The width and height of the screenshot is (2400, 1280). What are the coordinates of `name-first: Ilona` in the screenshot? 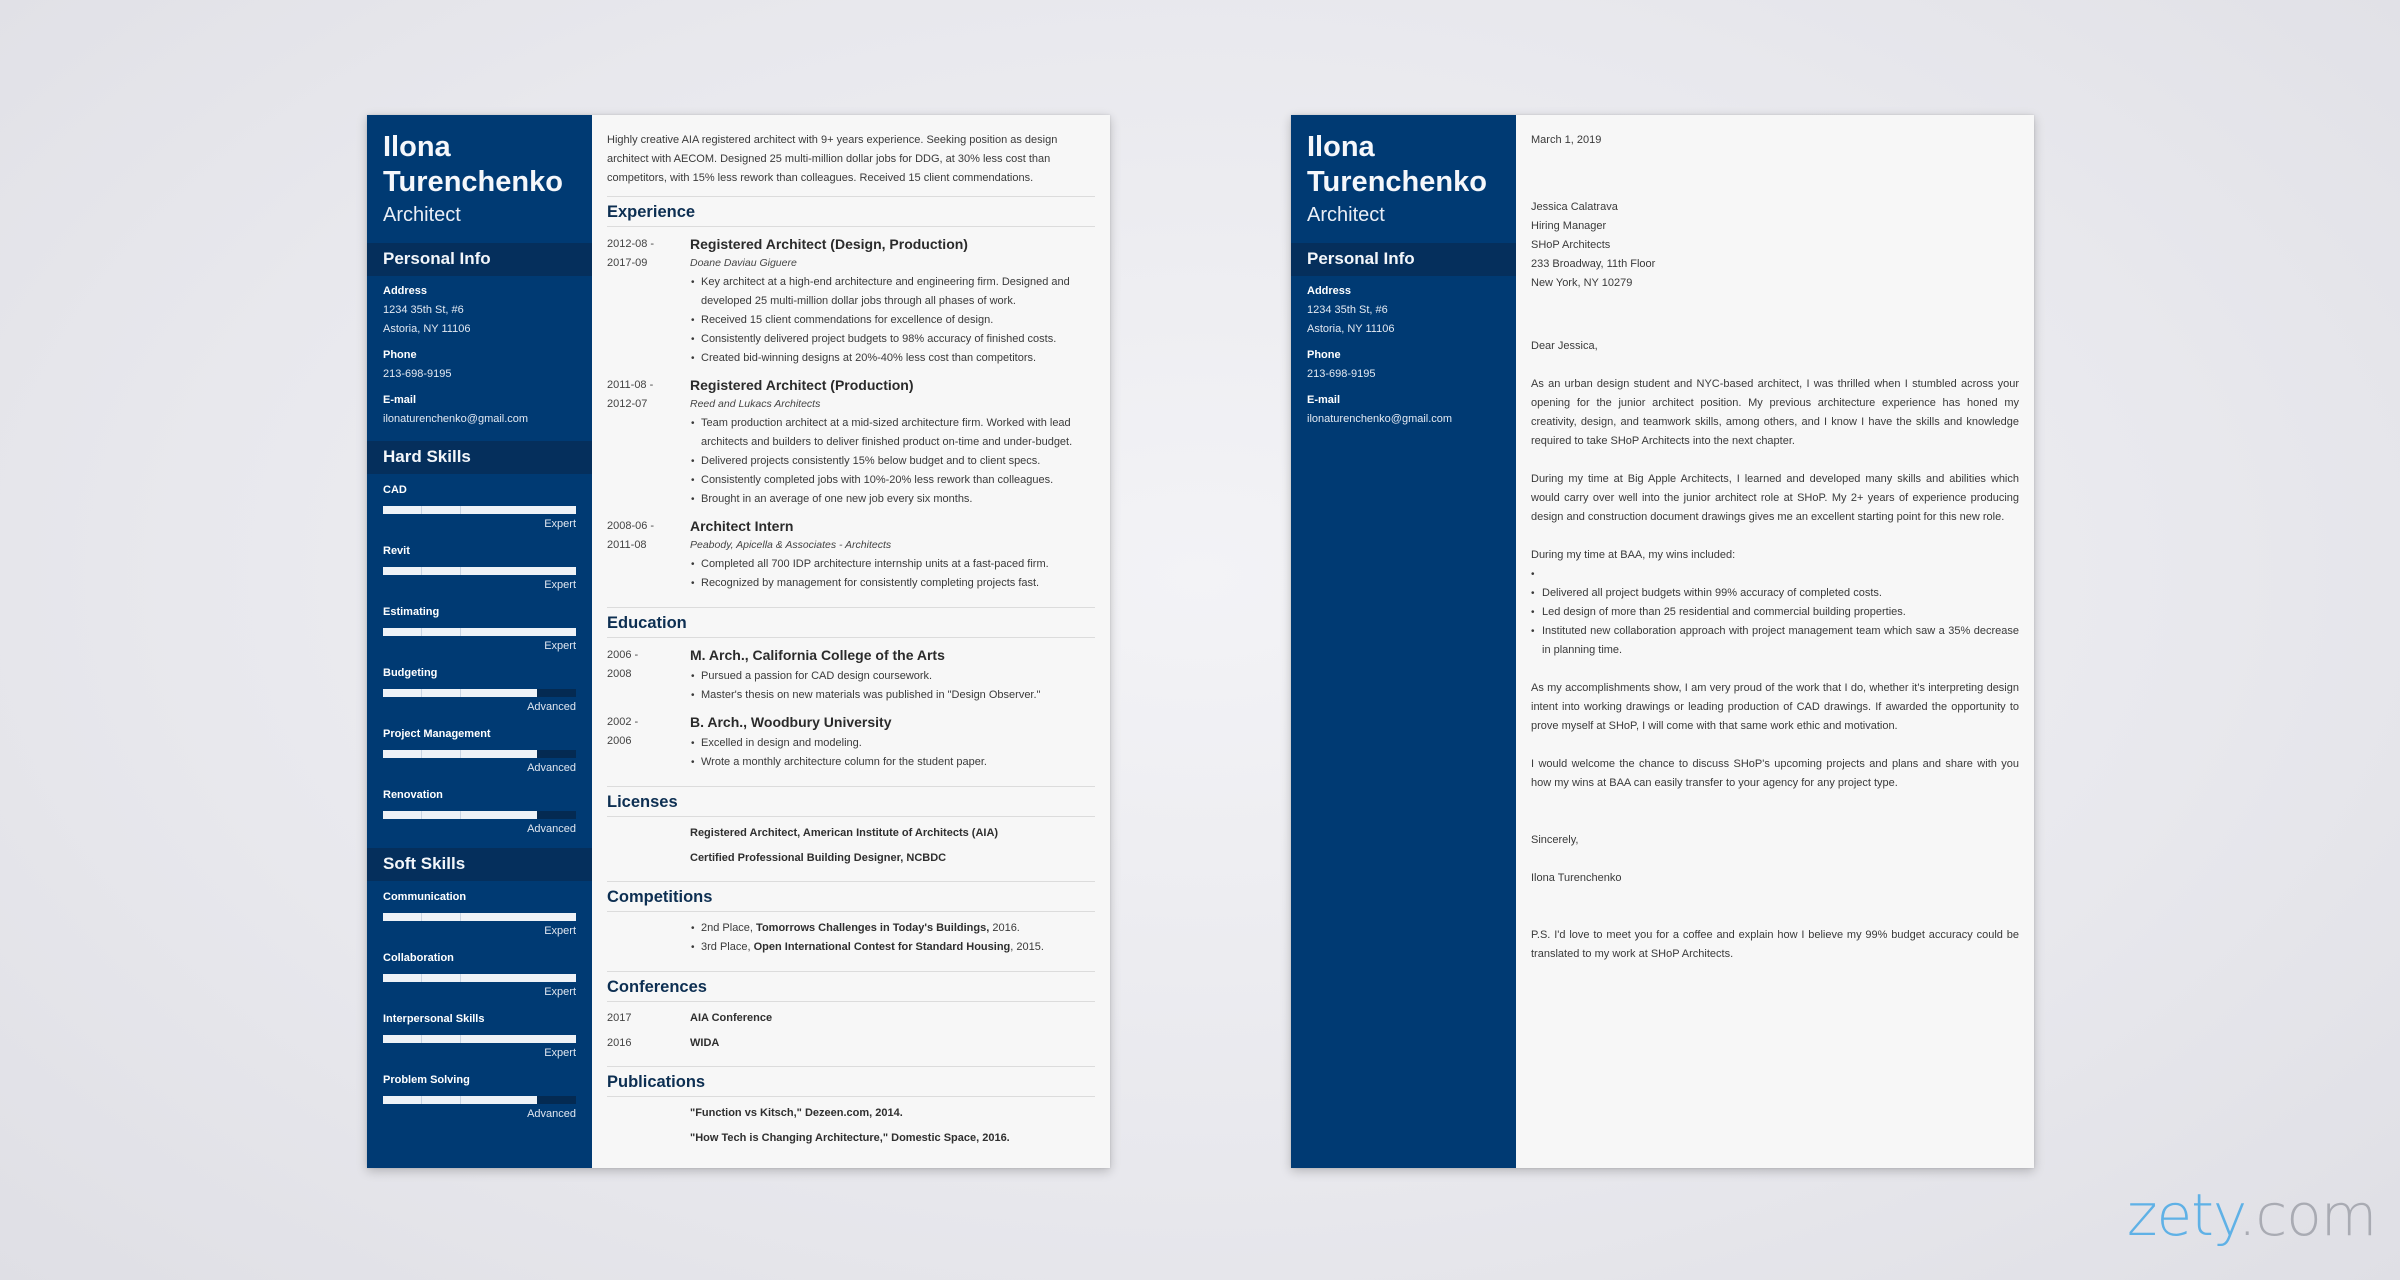 It's located at (417, 147).